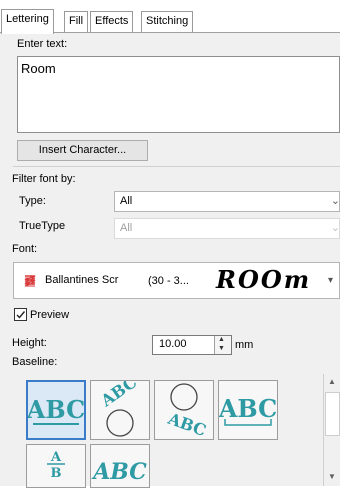 The image size is (340, 490). Describe the element at coordinates (227, 228) in the screenshot. I see `truetype-select: All ⌄` at that location.